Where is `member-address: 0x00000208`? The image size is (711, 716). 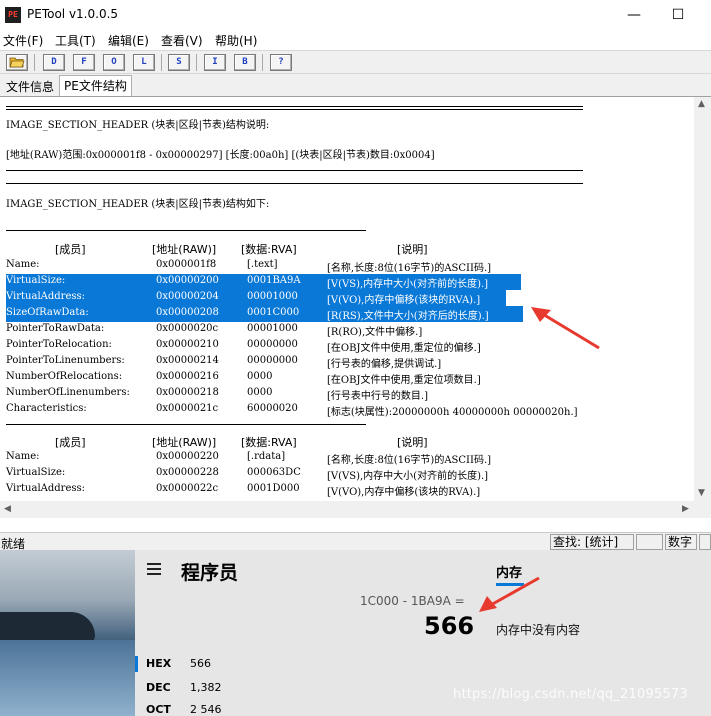
member-address: 0x00000208 is located at coordinates (187, 312).